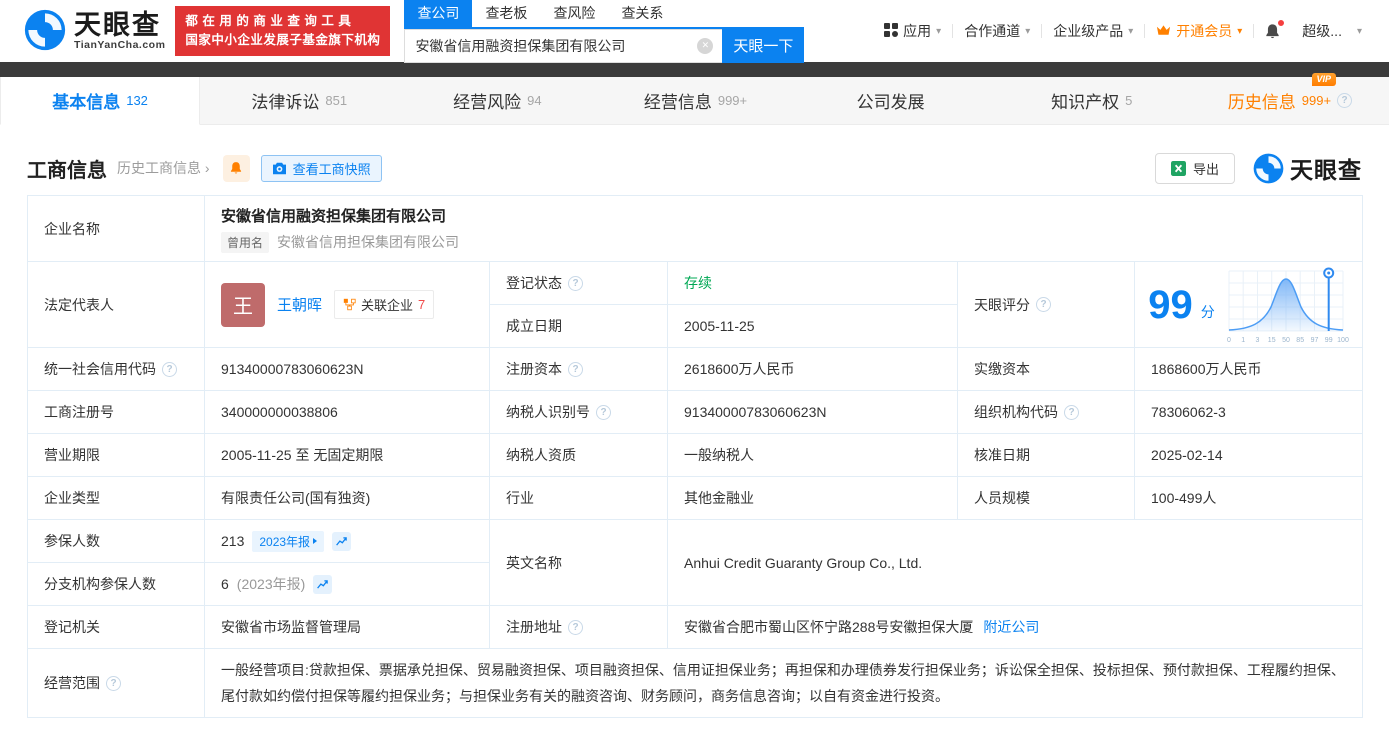  I want to click on tab-operating-risk: 经营风险 94, so click(497, 100).